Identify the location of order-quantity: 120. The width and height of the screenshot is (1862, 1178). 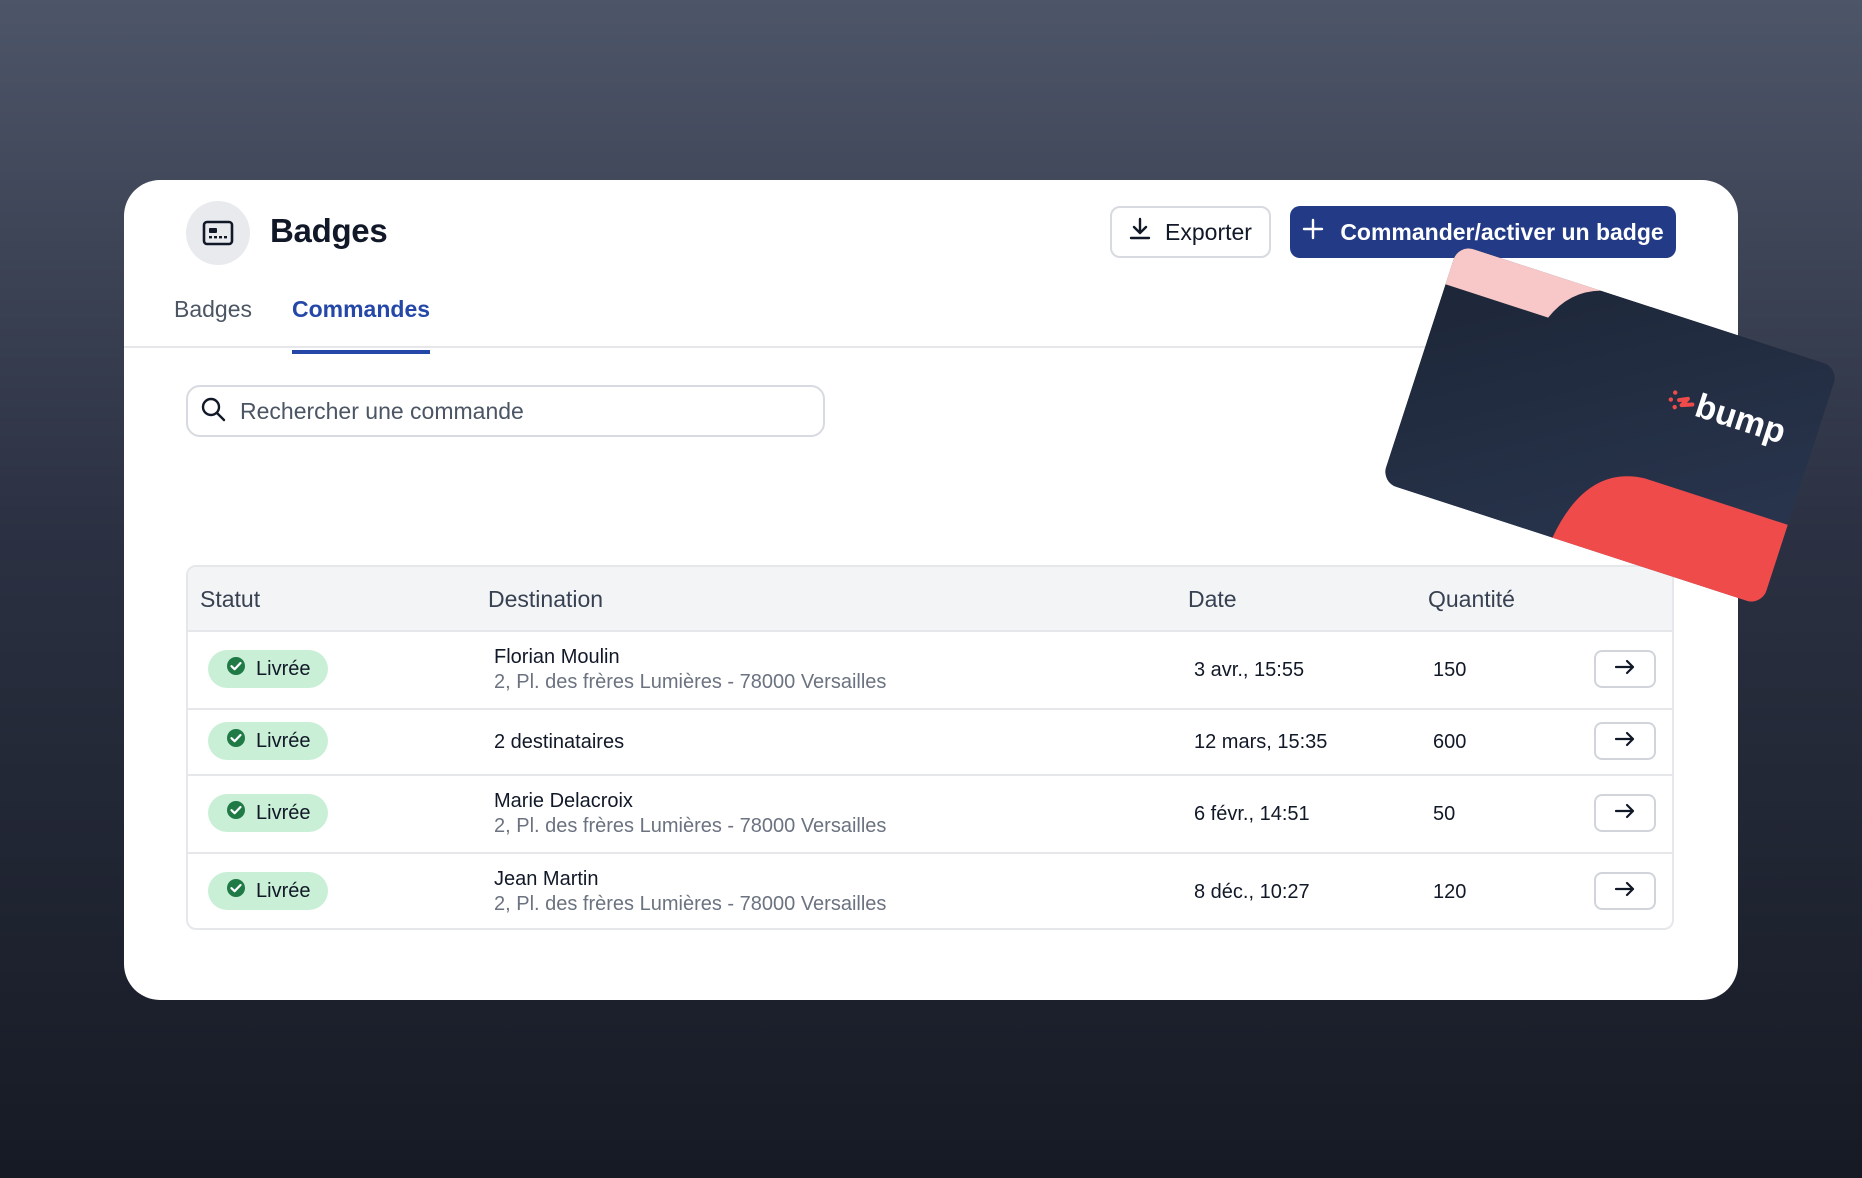
(1450, 892).